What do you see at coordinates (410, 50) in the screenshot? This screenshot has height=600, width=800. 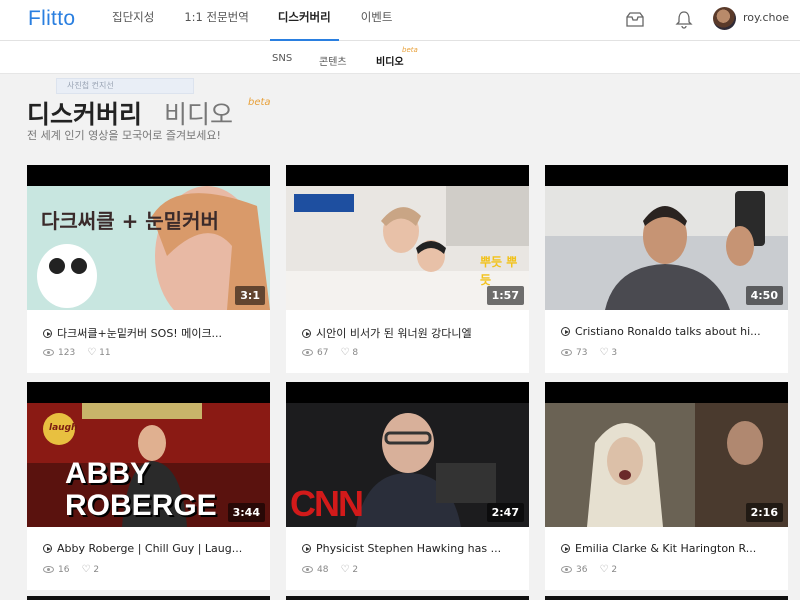 I see `beta-badge: beta` at bounding box center [410, 50].